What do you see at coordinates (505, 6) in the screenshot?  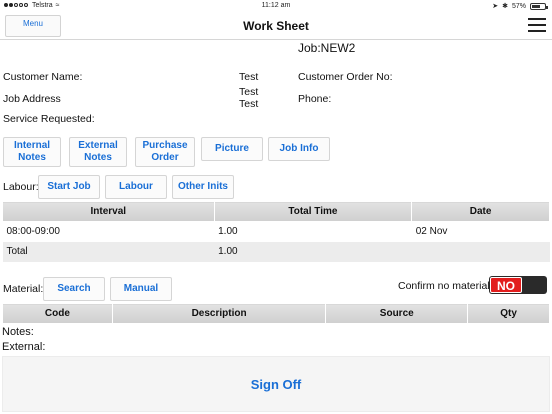 I see `bluetooth-icon: ✱` at bounding box center [505, 6].